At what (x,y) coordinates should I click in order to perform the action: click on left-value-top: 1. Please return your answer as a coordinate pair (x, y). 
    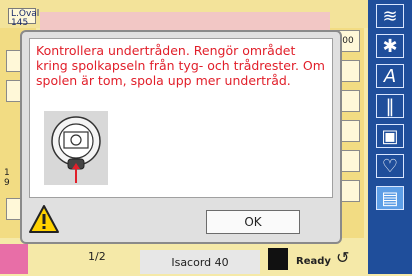
    Looking at the image, I should click on (7, 173).